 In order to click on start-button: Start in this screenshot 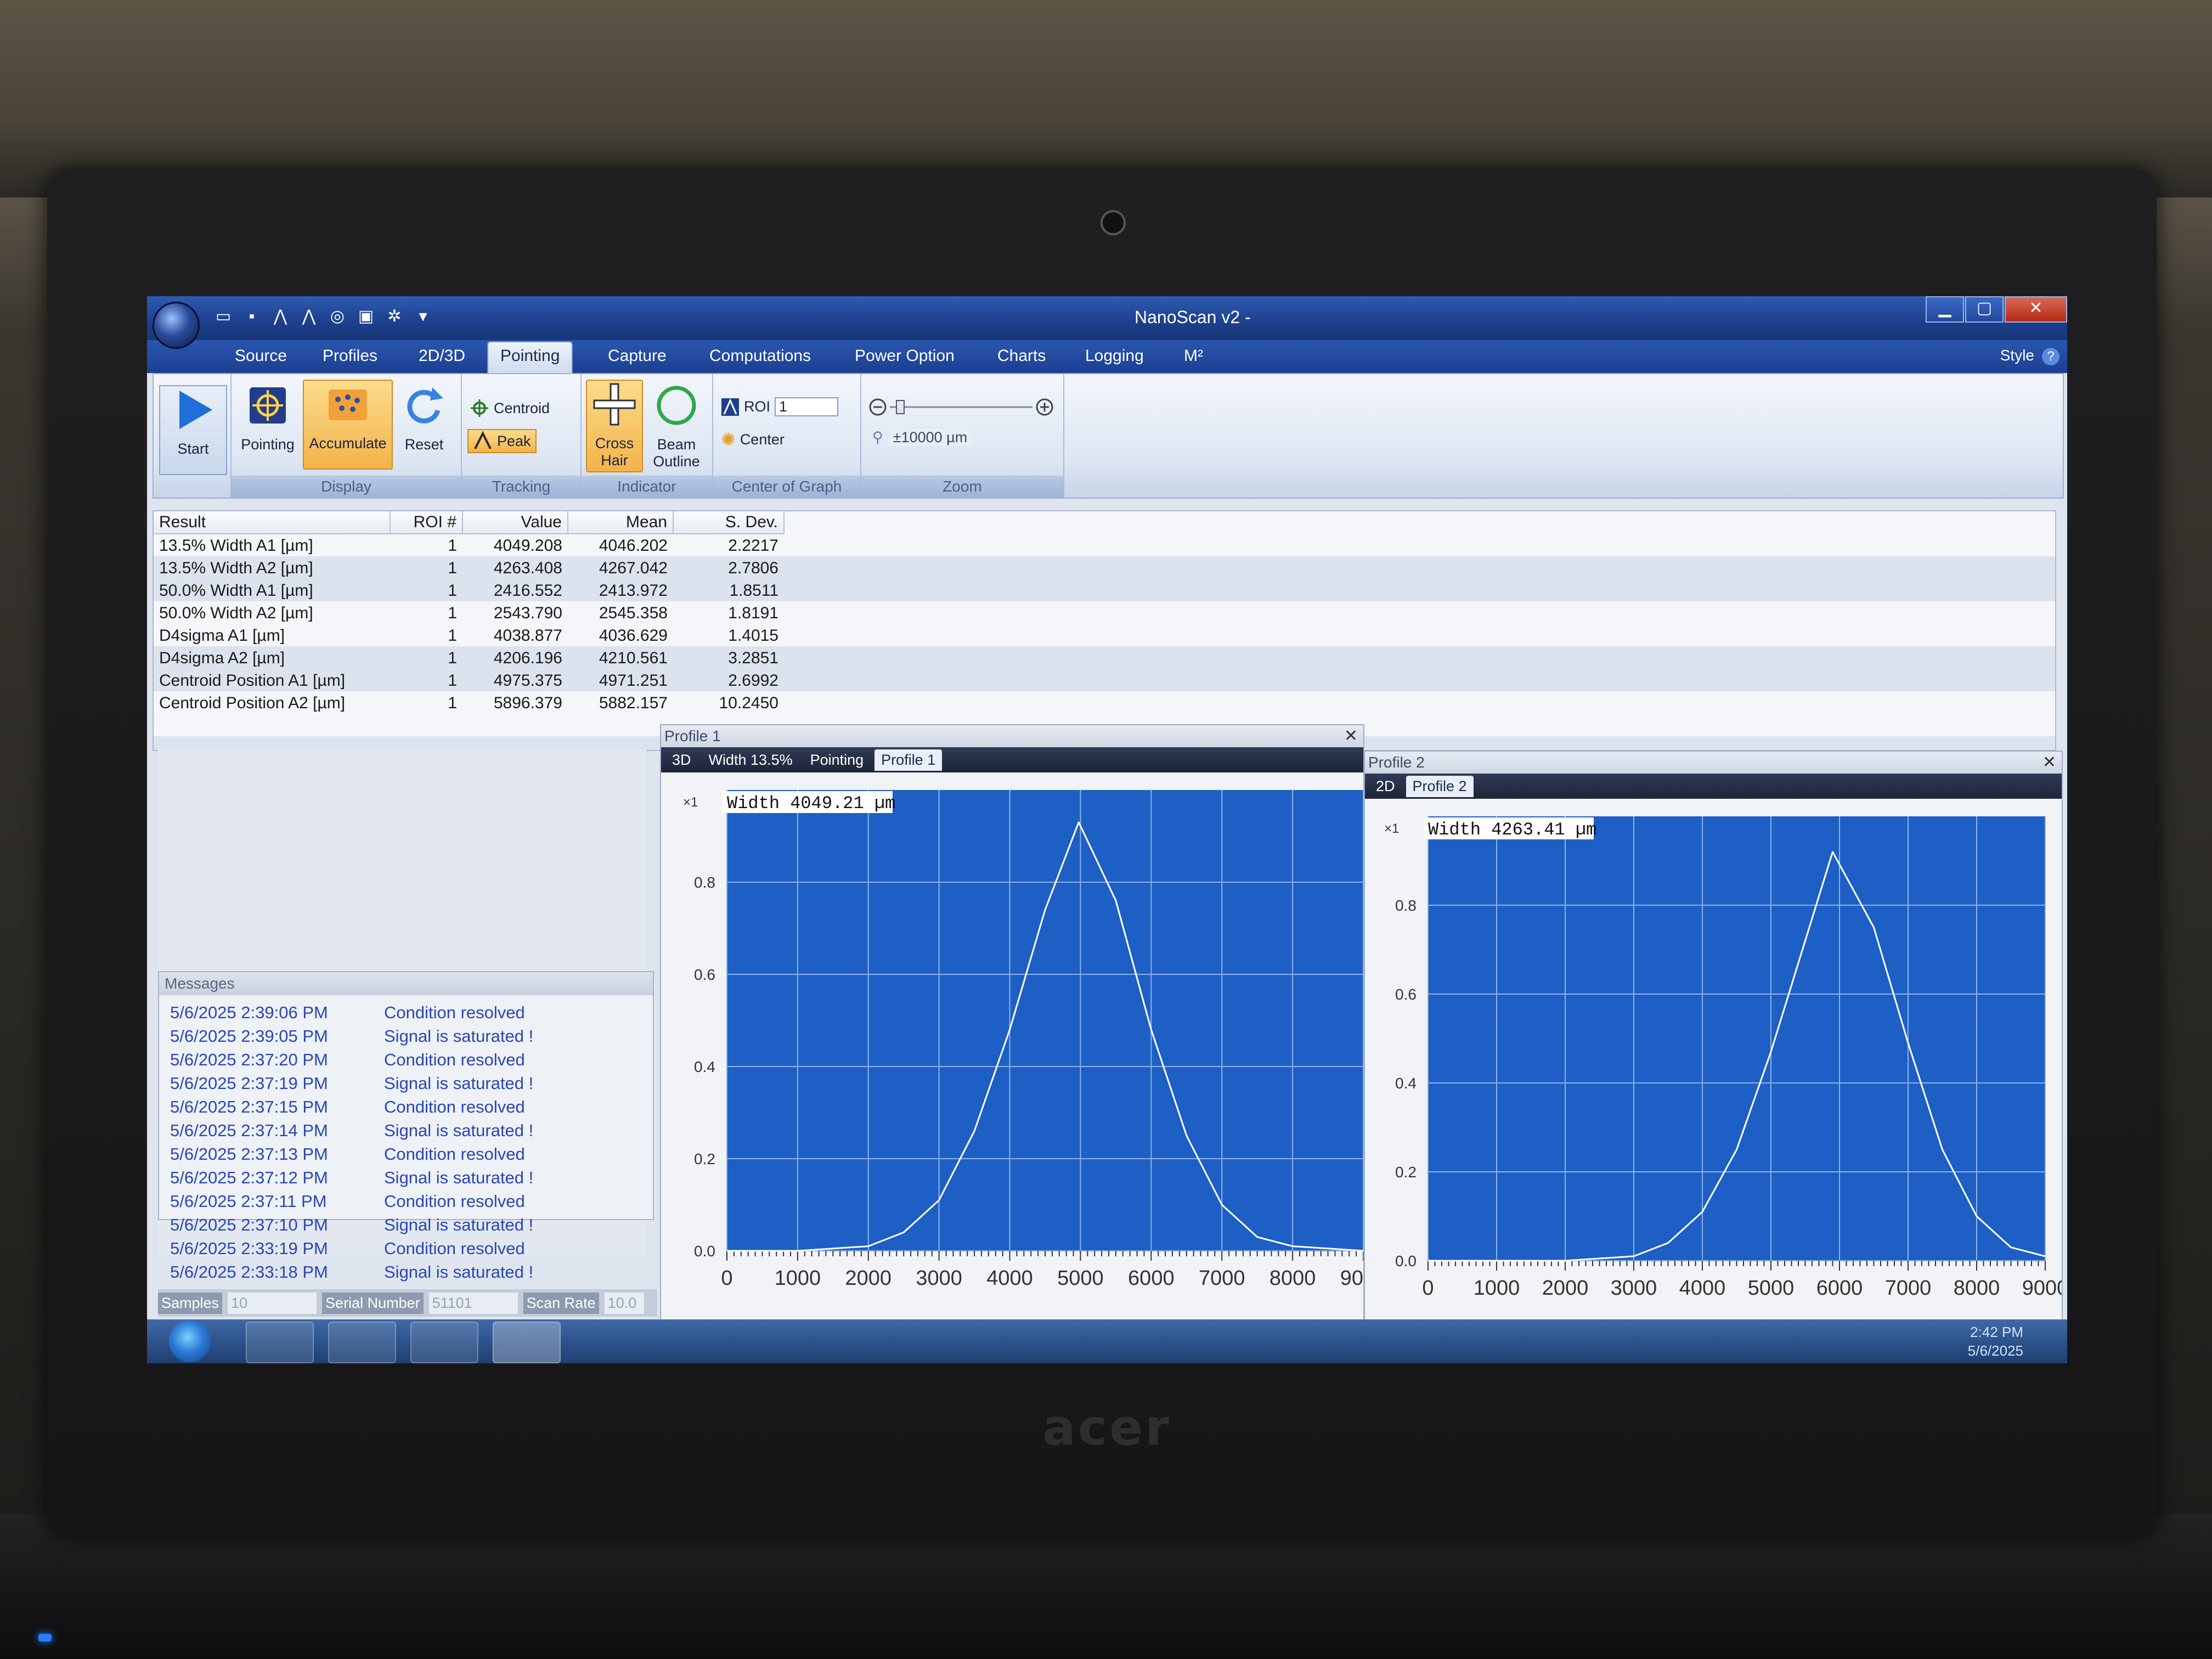, I will do `click(193, 430)`.